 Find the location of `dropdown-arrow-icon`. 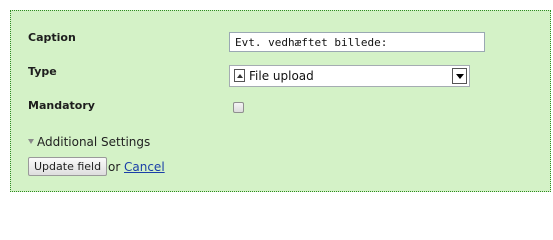

dropdown-arrow-icon is located at coordinates (459, 76).